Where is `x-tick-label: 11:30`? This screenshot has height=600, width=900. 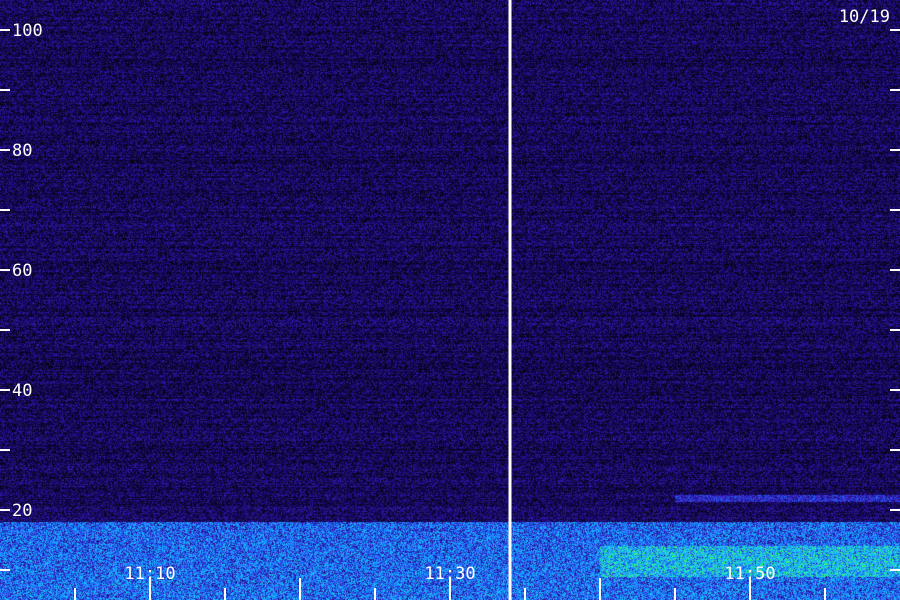 x-tick-label: 11:30 is located at coordinates (449, 574).